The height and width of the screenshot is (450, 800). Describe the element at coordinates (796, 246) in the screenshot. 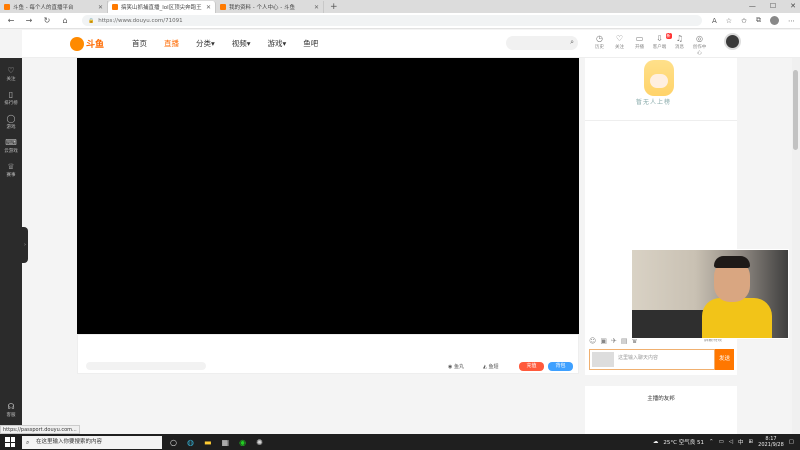

I see `page-scrollbar` at that location.